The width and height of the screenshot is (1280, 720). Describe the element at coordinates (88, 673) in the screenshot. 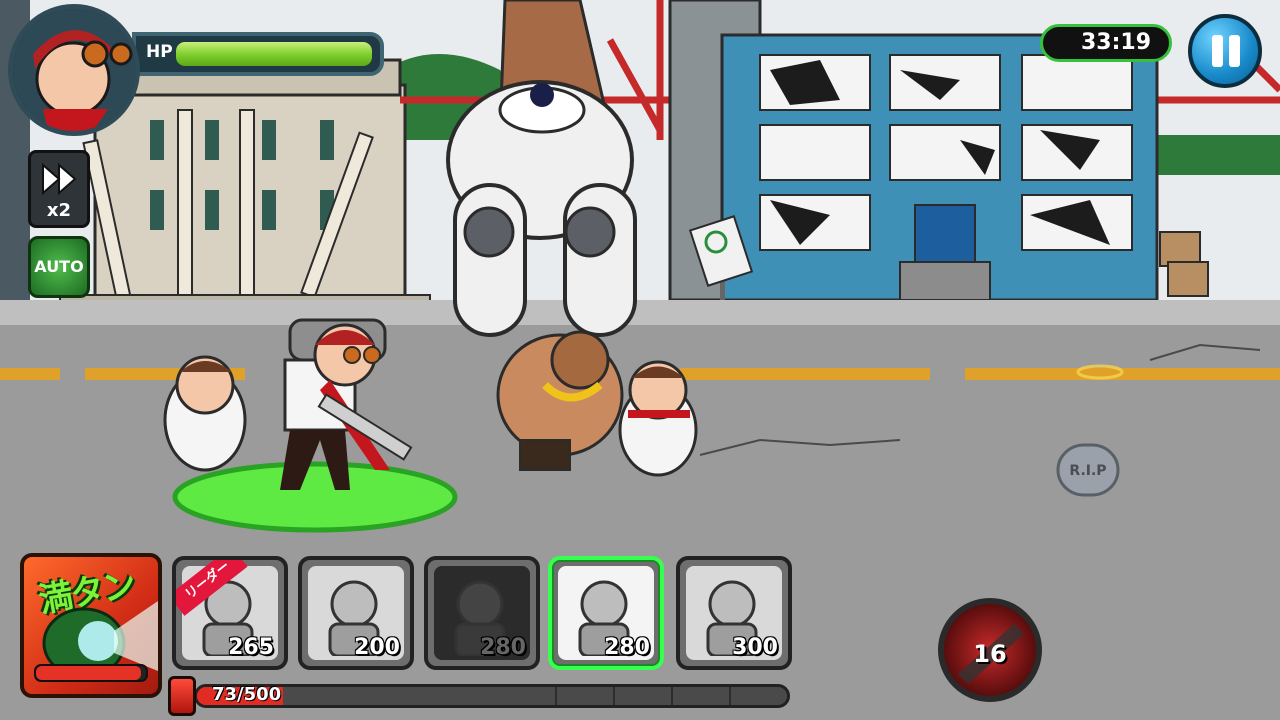

I see `special-gauge-fill` at that location.